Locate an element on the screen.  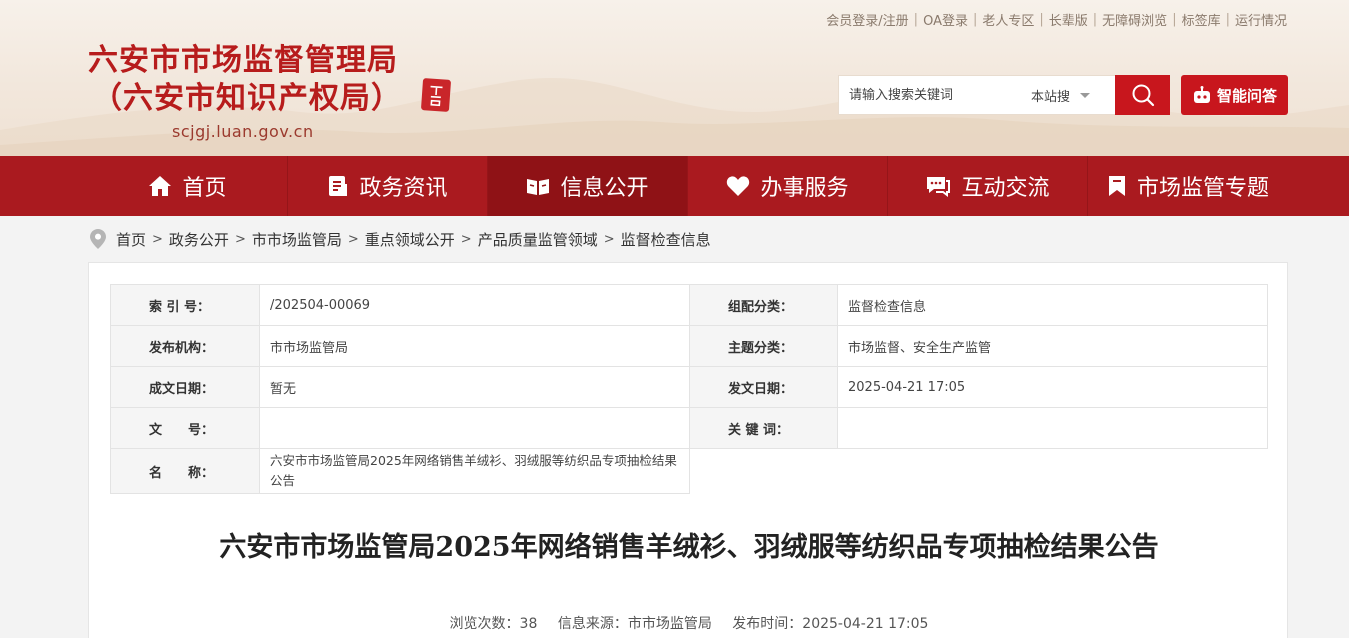
robot-icon is located at coordinates (1201, 94).